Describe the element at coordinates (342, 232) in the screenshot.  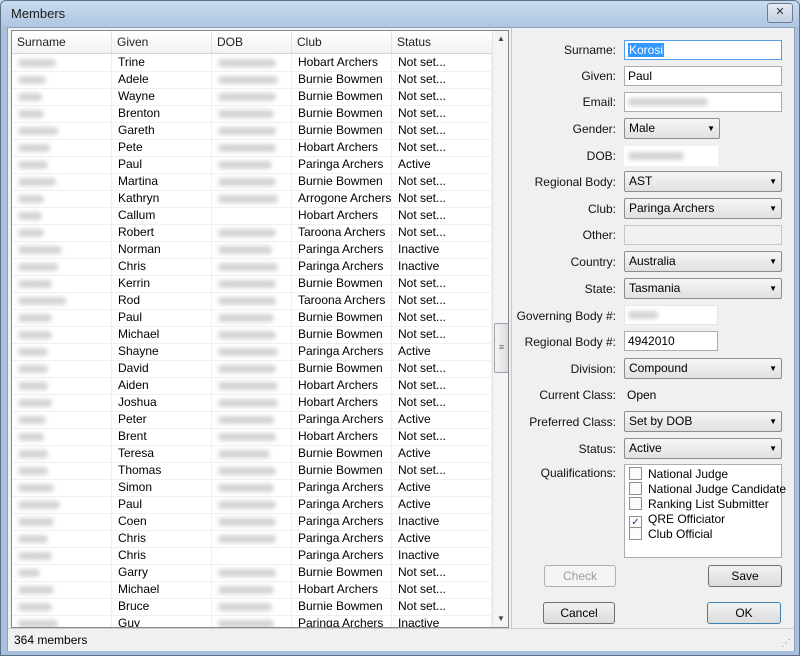
I see `club-cell: Taroona Archers` at that location.